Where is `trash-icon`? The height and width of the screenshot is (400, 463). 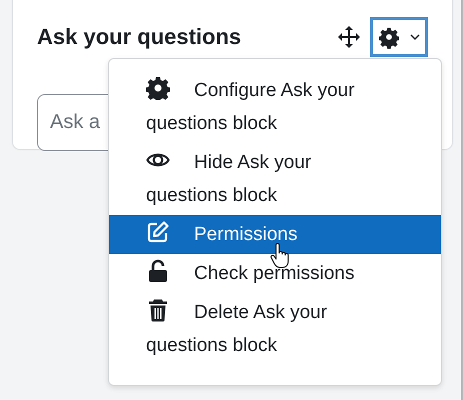
trash-icon is located at coordinates (158, 310).